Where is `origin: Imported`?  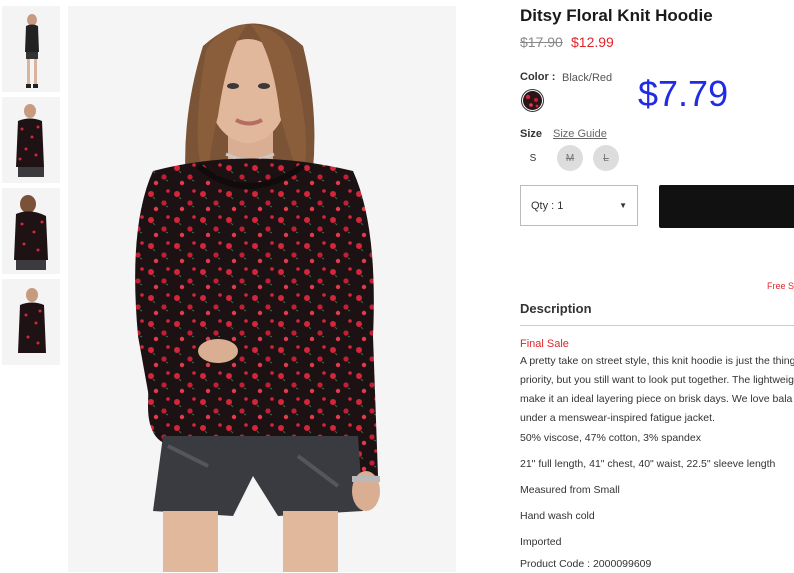 origin: Imported is located at coordinates (541, 542).